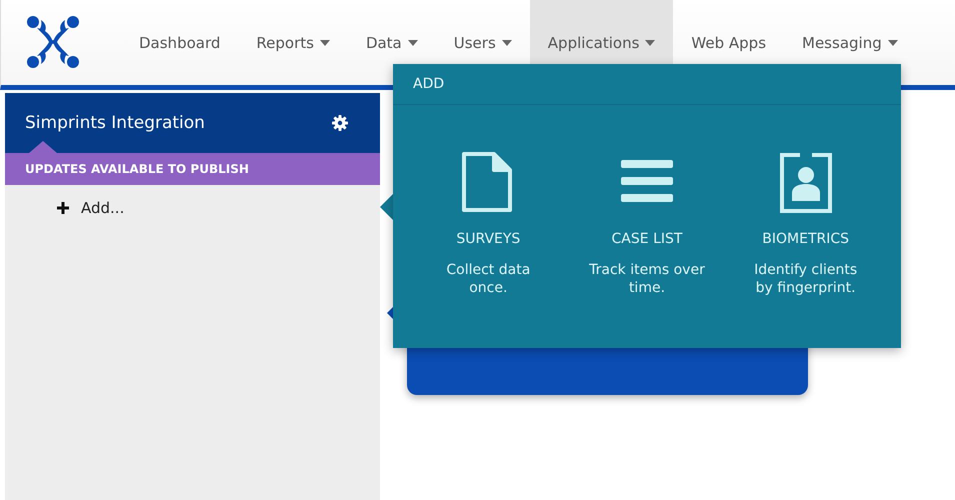 This screenshot has width=955, height=500. What do you see at coordinates (179, 42) in the screenshot?
I see `nav-tab: Dashboard` at bounding box center [179, 42].